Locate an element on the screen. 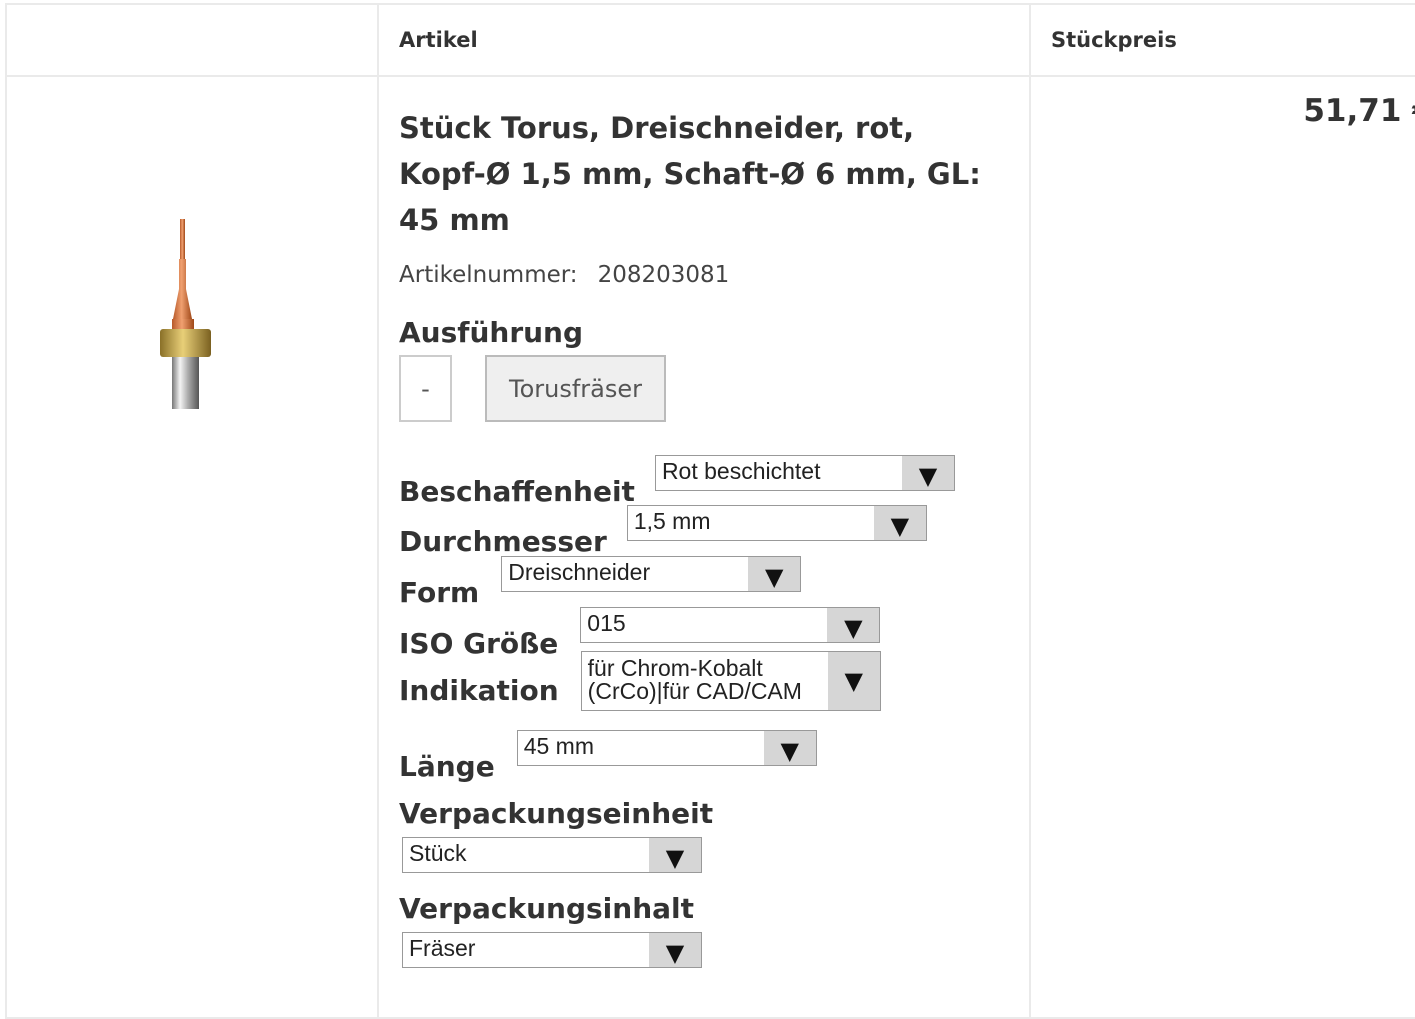  verpackungsinhalt-value: Fräser is located at coordinates (442, 948).